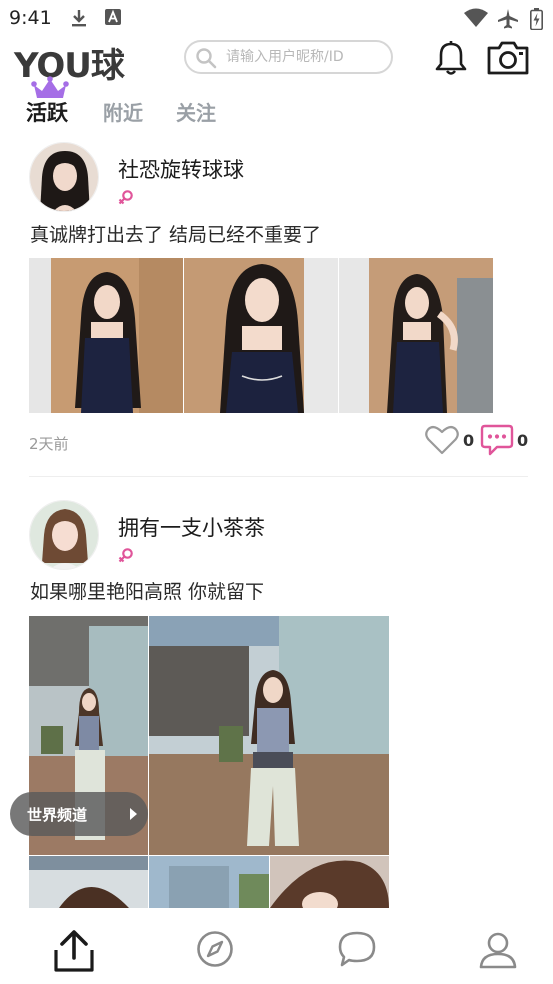  I want to click on status-bar: 9:41, so click(276, 18).